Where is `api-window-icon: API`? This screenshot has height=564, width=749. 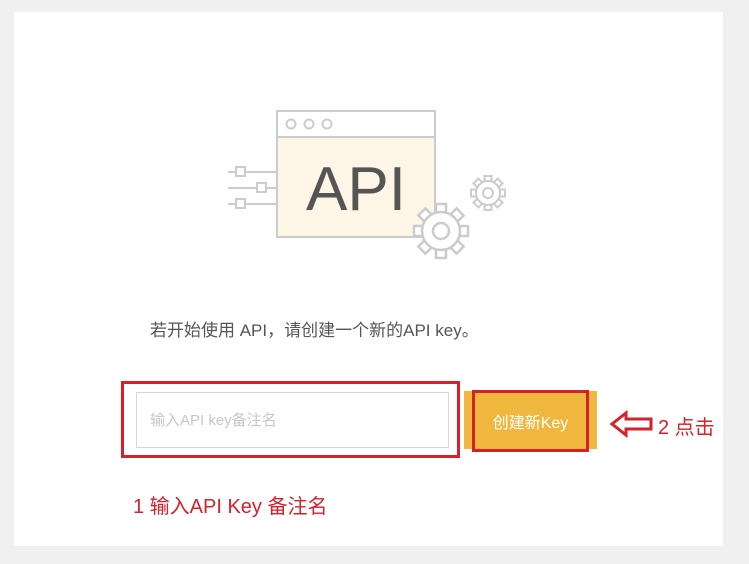
api-window-icon: API is located at coordinates (356, 174).